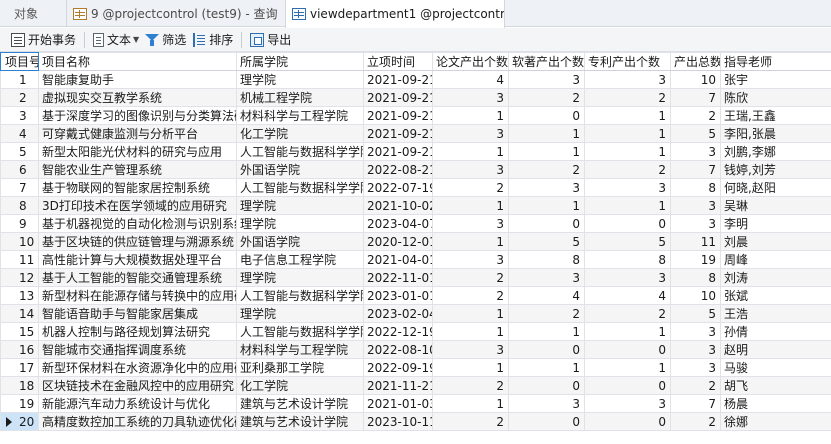 The image size is (831, 444). Describe the element at coordinates (300, 403) in the screenshot. I see `cell-college: 建筑与艺术设计学院` at that location.